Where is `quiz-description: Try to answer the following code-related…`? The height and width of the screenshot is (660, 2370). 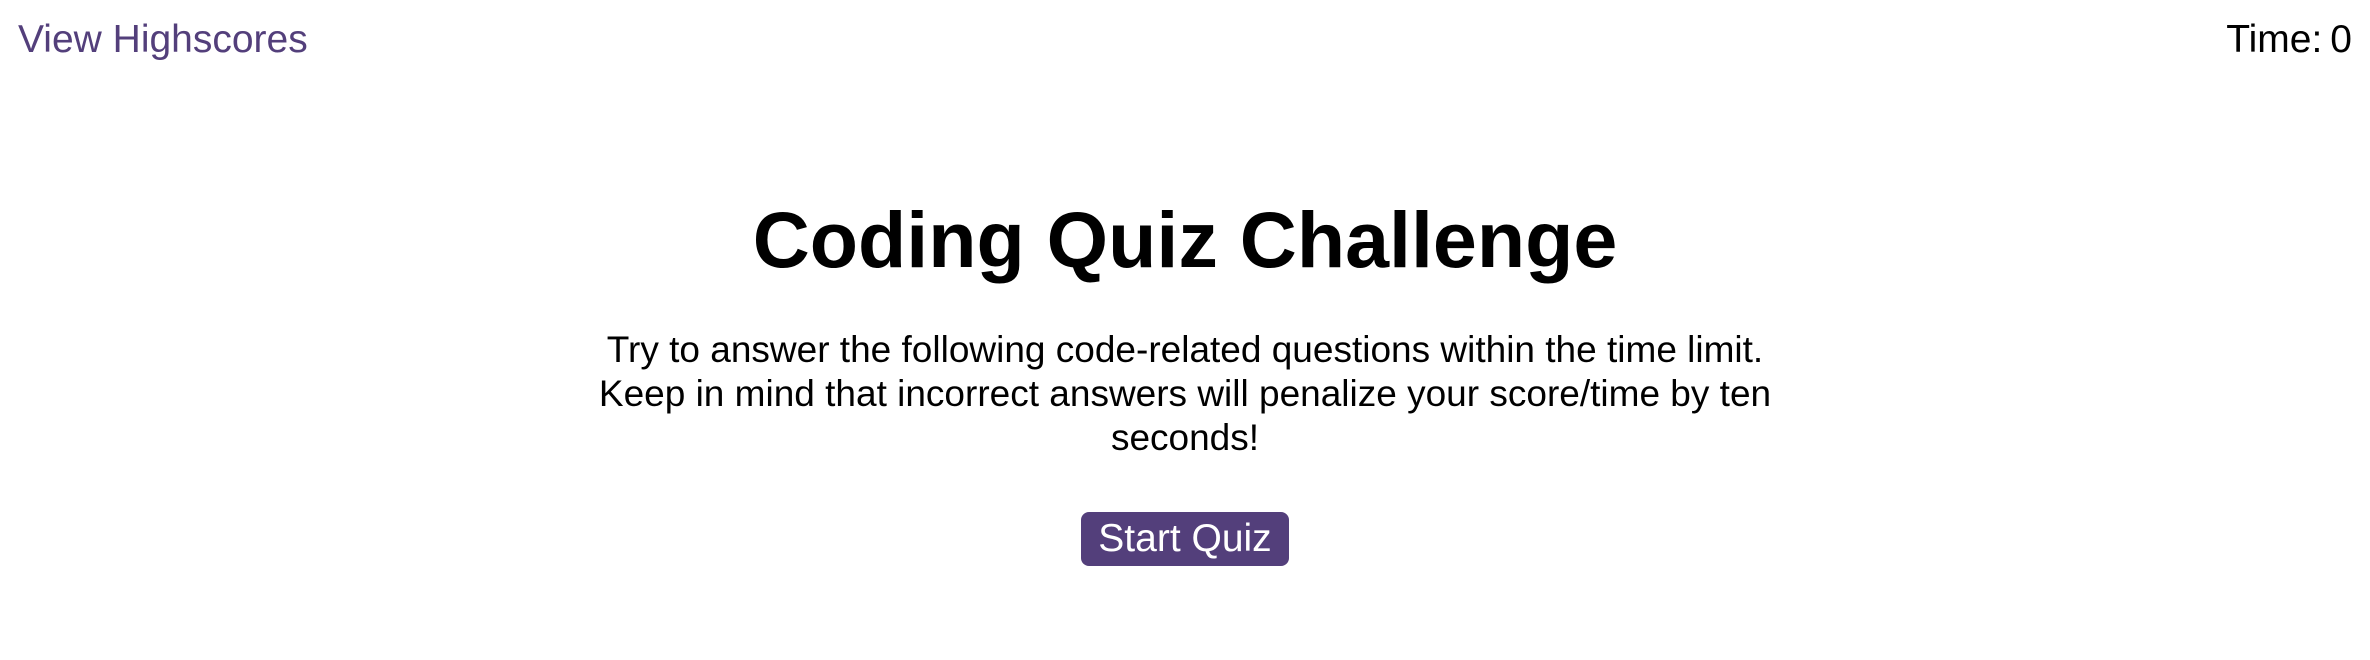
quiz-description: Try to answer the following code-related… is located at coordinates (1185, 393).